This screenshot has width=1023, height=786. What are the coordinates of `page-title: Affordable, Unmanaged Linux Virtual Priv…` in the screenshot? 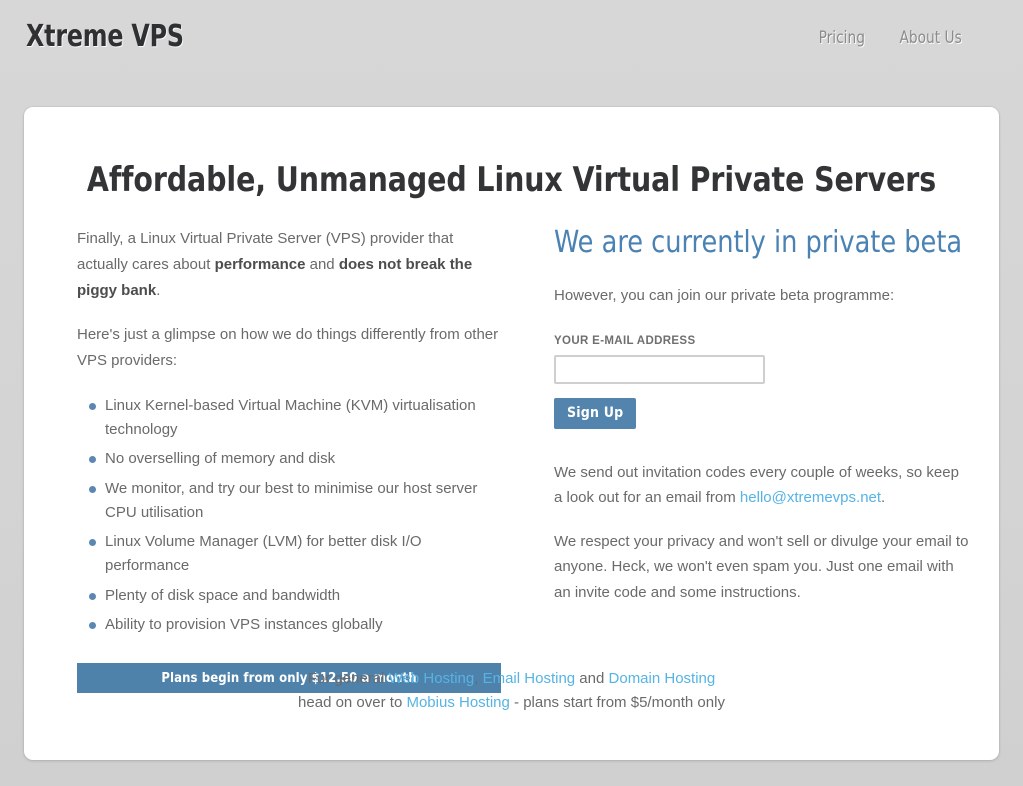 It's located at (511, 180).